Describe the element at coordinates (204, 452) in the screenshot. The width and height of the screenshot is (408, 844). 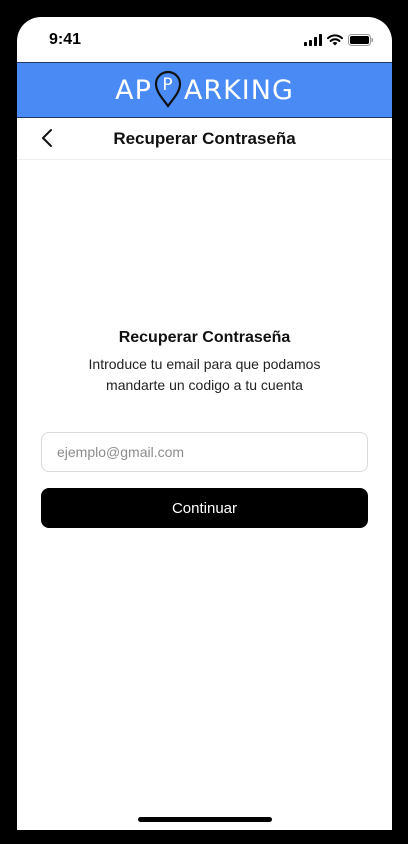
I see `email-input` at that location.